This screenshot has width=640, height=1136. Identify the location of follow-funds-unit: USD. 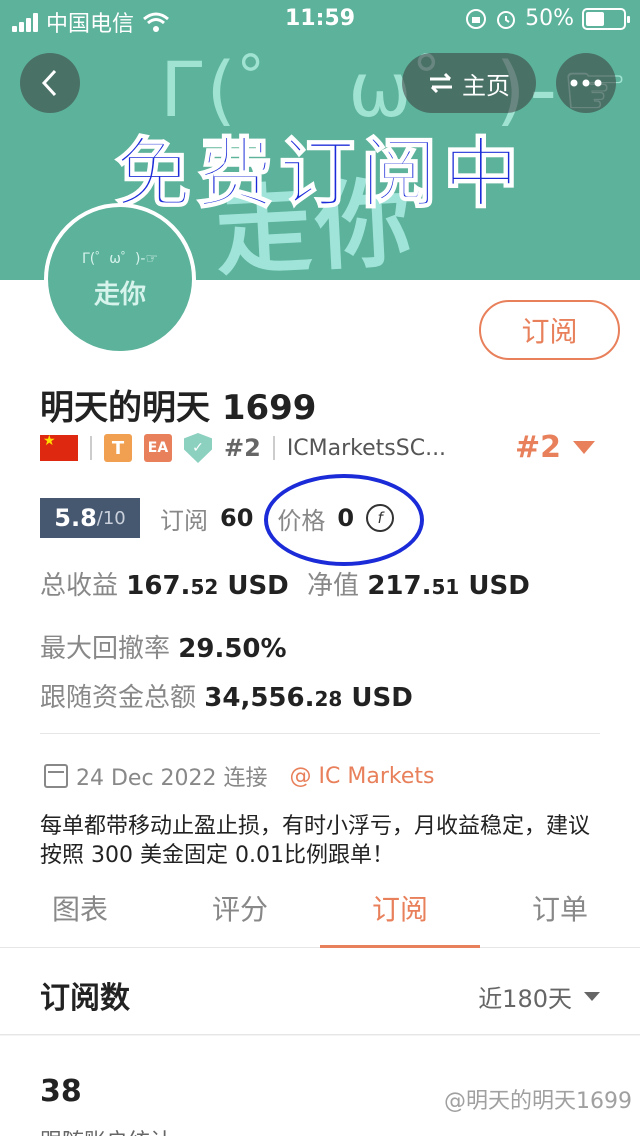
(377, 698).